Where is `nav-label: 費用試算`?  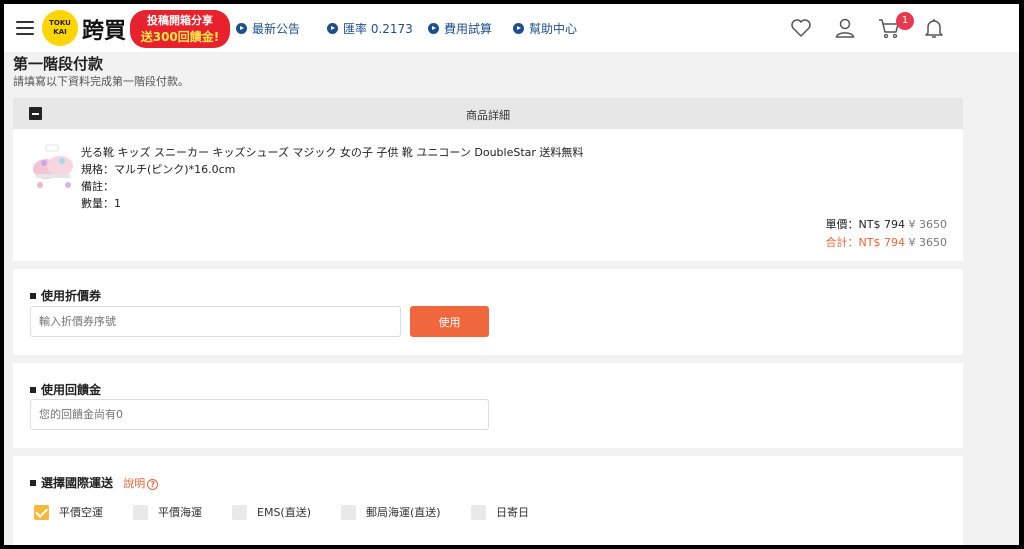 nav-label: 費用試算 is located at coordinates (468, 29).